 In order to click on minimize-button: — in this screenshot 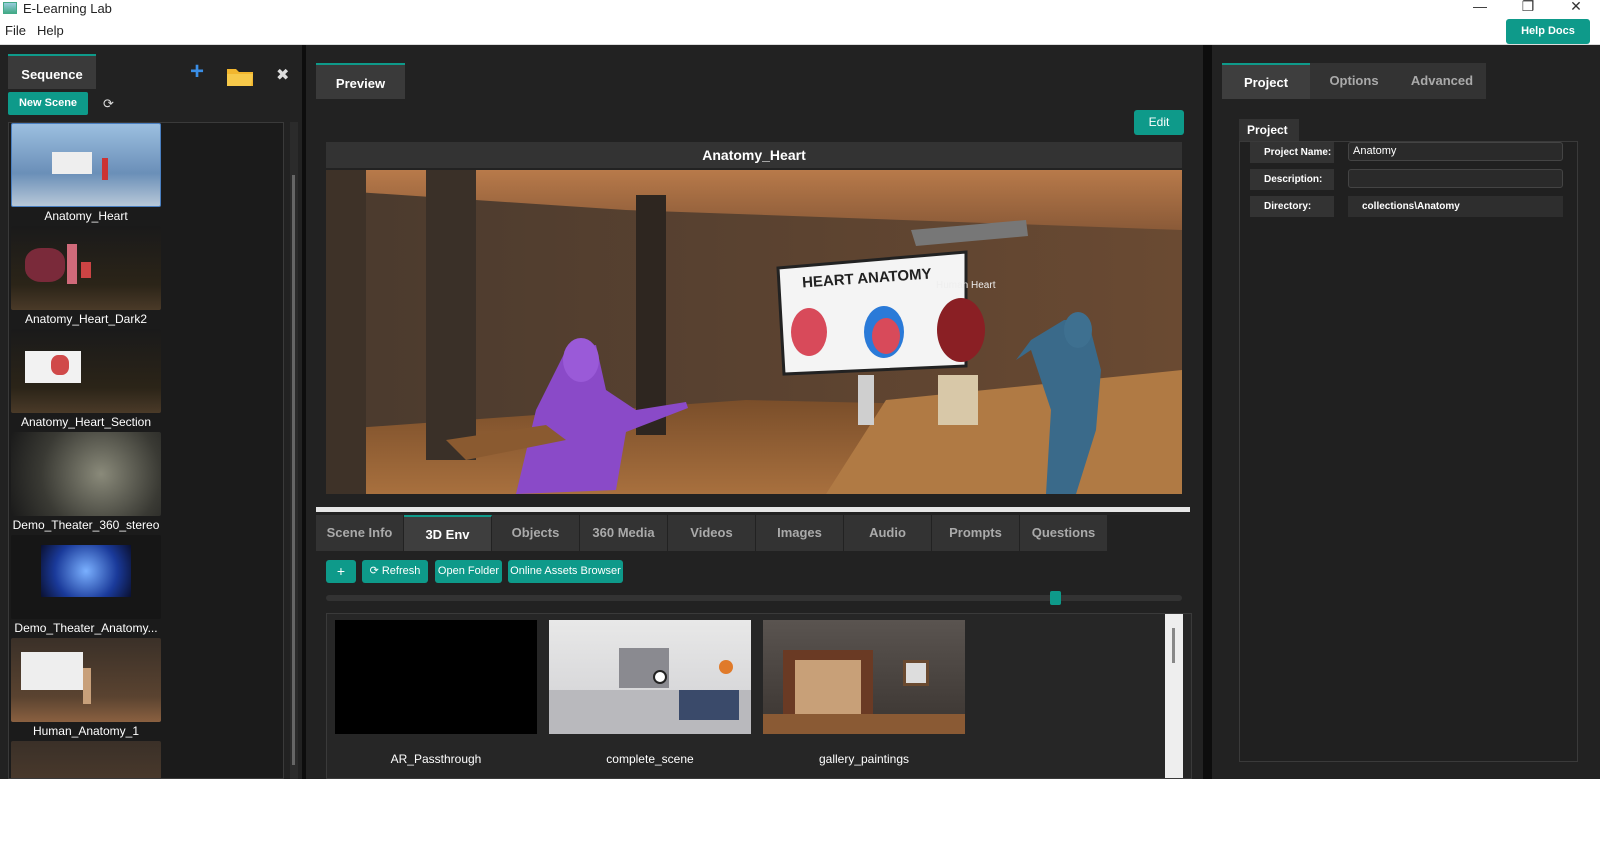, I will do `click(1480, 7)`.